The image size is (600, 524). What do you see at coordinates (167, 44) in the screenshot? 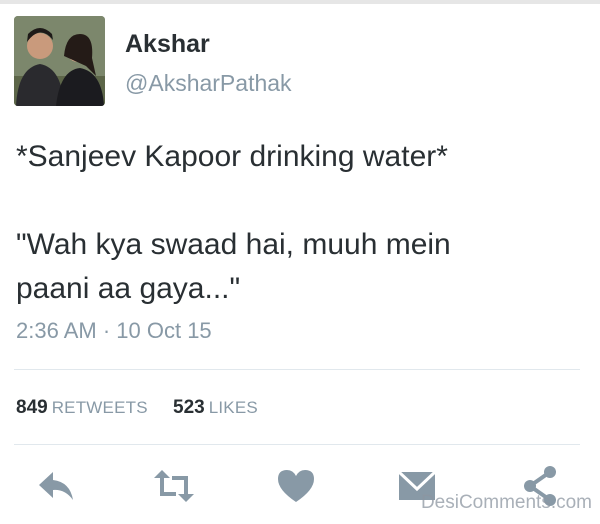
I see `user-display-name: Akshar` at bounding box center [167, 44].